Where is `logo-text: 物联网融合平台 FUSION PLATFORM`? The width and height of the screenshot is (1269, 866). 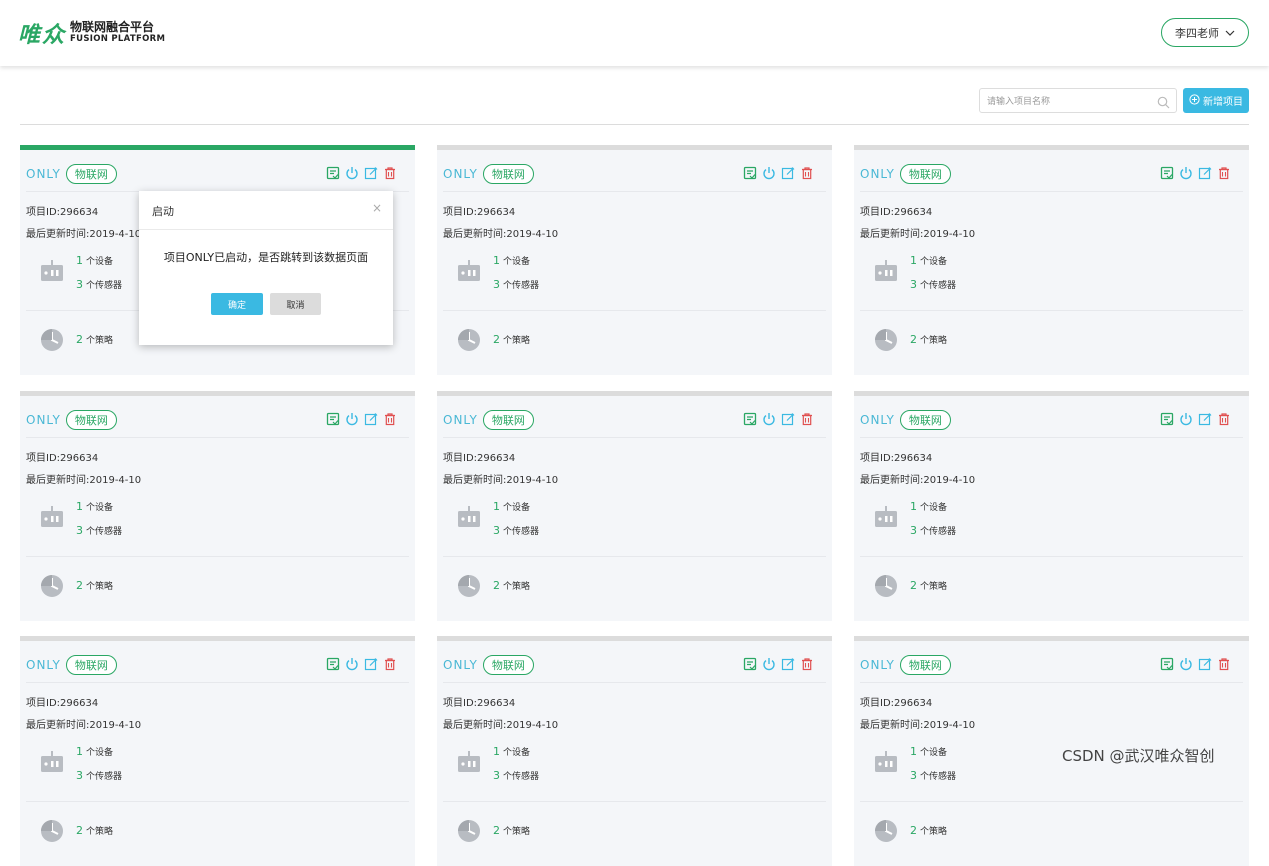 logo-text: 物联网融合平台 FUSION PLATFORM is located at coordinates (117, 33).